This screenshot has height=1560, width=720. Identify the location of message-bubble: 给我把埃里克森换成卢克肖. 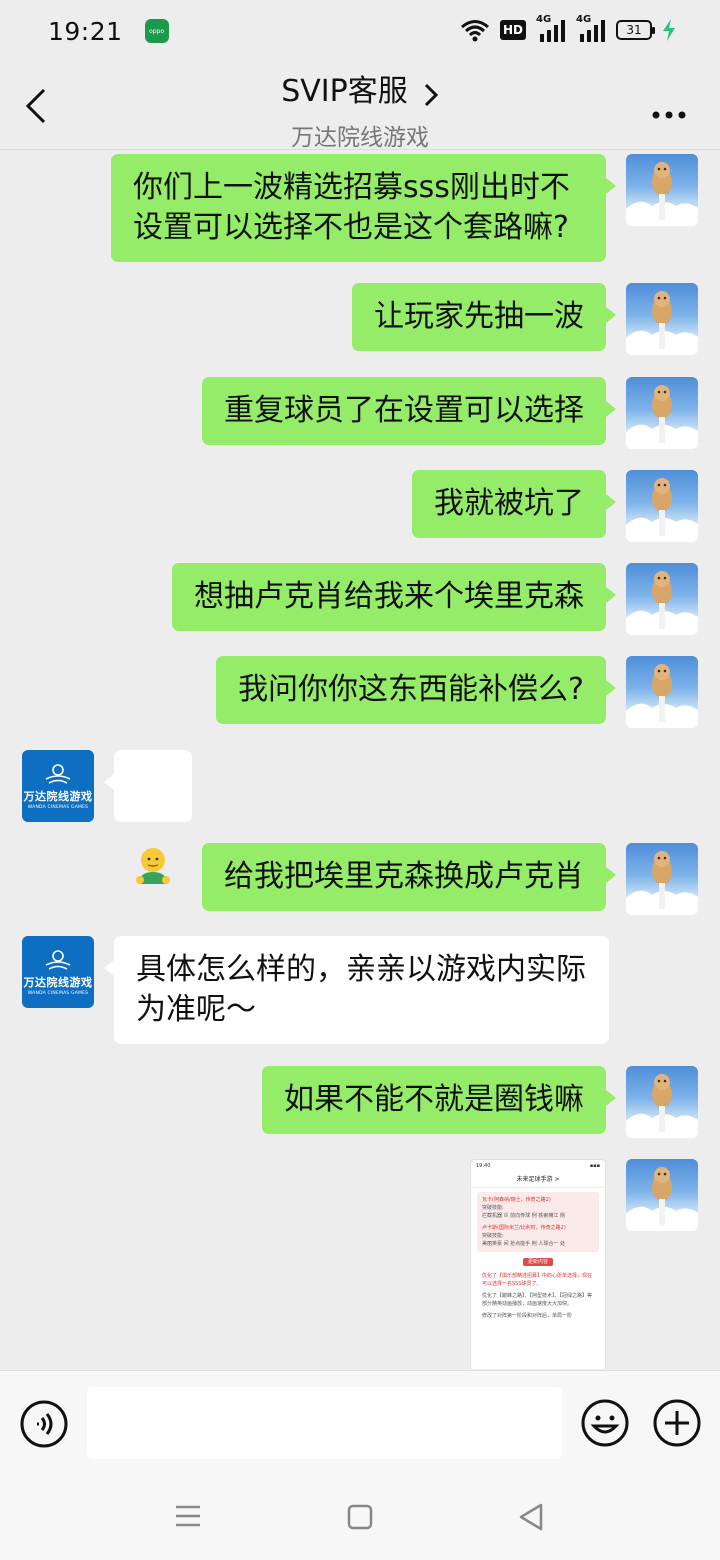
(409, 877).